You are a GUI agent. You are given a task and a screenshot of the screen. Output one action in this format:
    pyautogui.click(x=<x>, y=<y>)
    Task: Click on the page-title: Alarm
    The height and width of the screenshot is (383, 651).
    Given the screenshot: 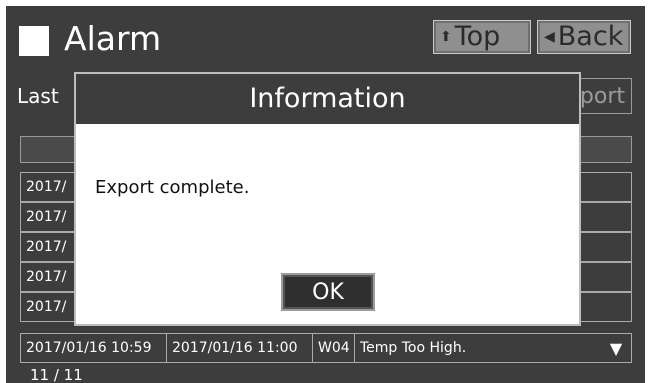 What is the action you would take?
    pyautogui.click(x=113, y=38)
    